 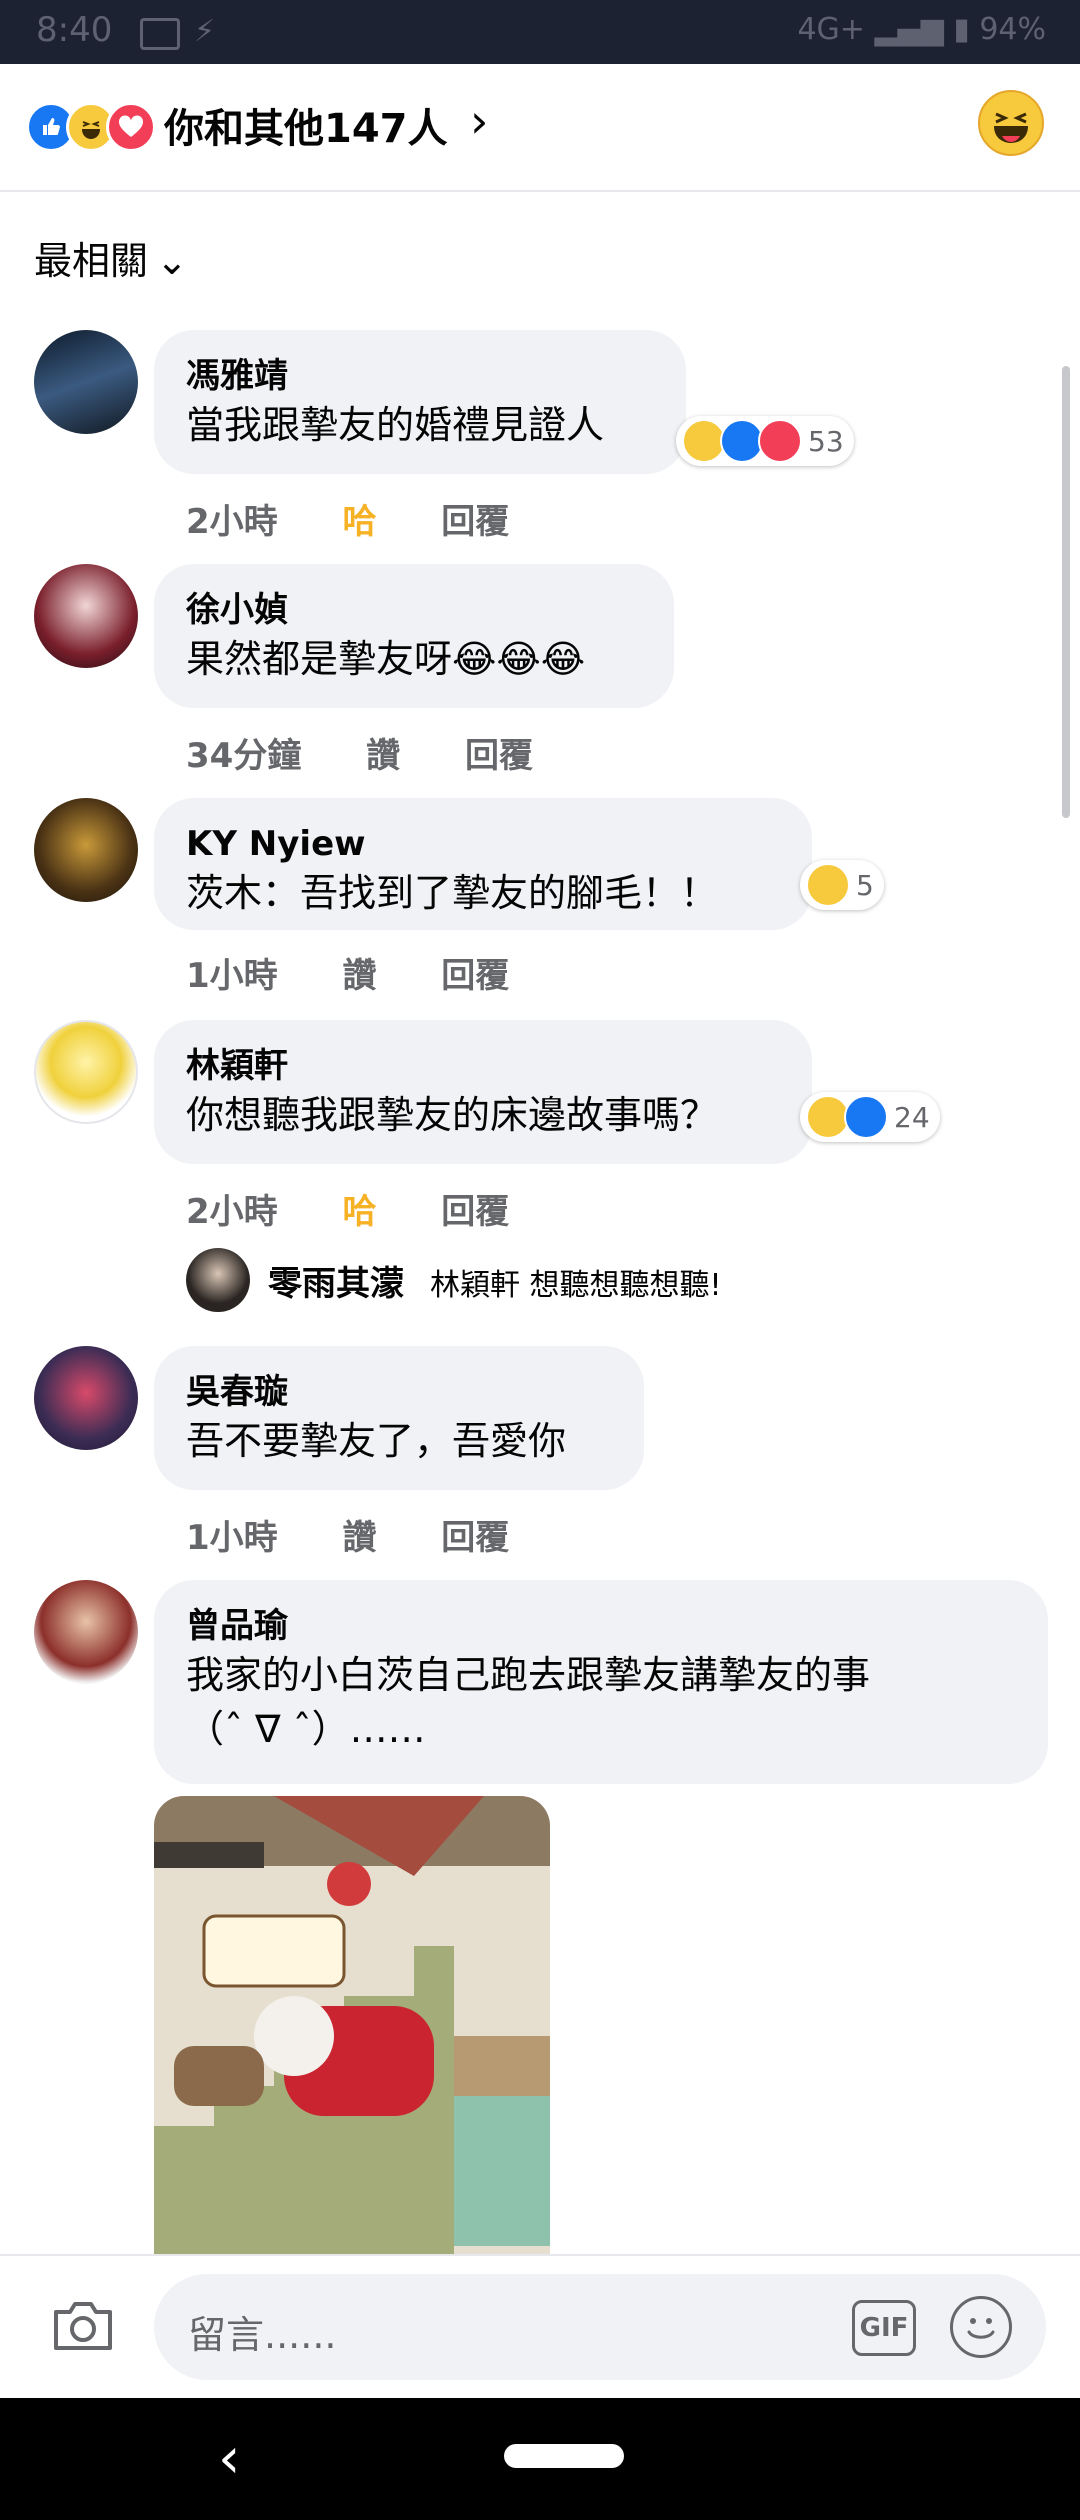 I want to click on comment-image, so click(x=352, y=2031).